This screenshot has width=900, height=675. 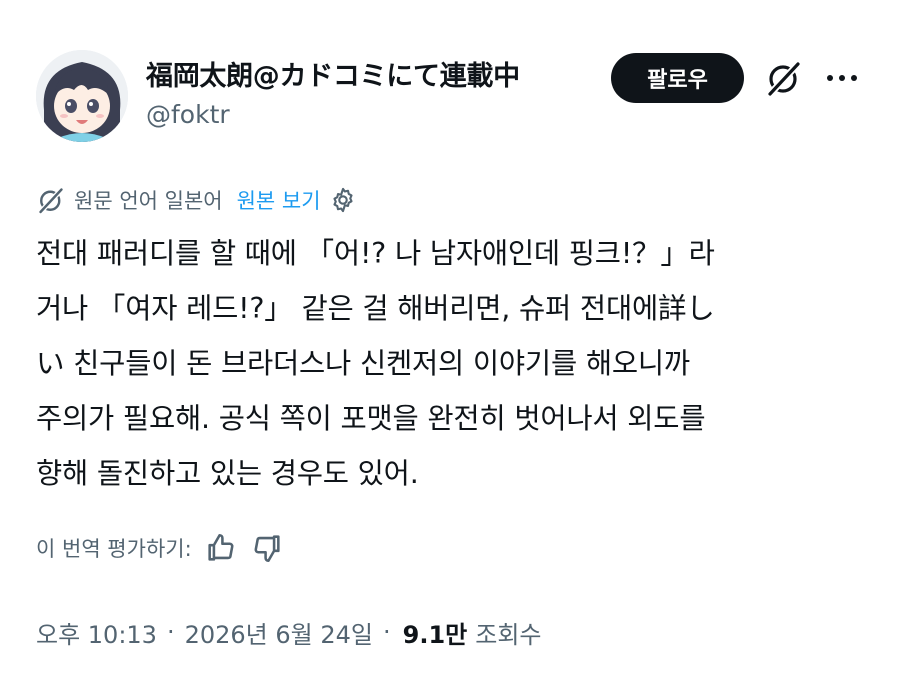 What do you see at coordinates (343, 200) in the screenshot?
I see `gear-icon` at bounding box center [343, 200].